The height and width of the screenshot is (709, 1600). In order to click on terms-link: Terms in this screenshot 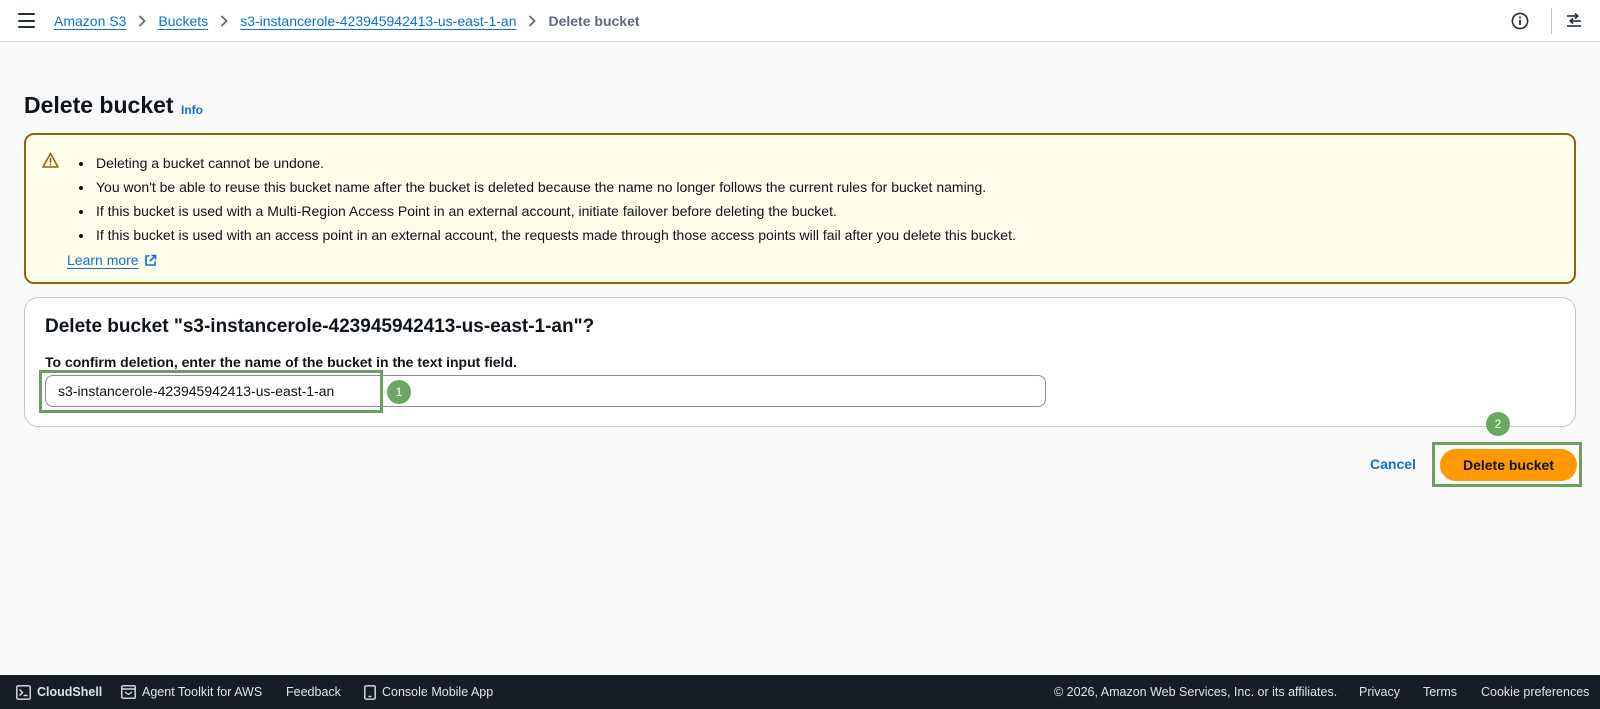, I will do `click(1440, 692)`.